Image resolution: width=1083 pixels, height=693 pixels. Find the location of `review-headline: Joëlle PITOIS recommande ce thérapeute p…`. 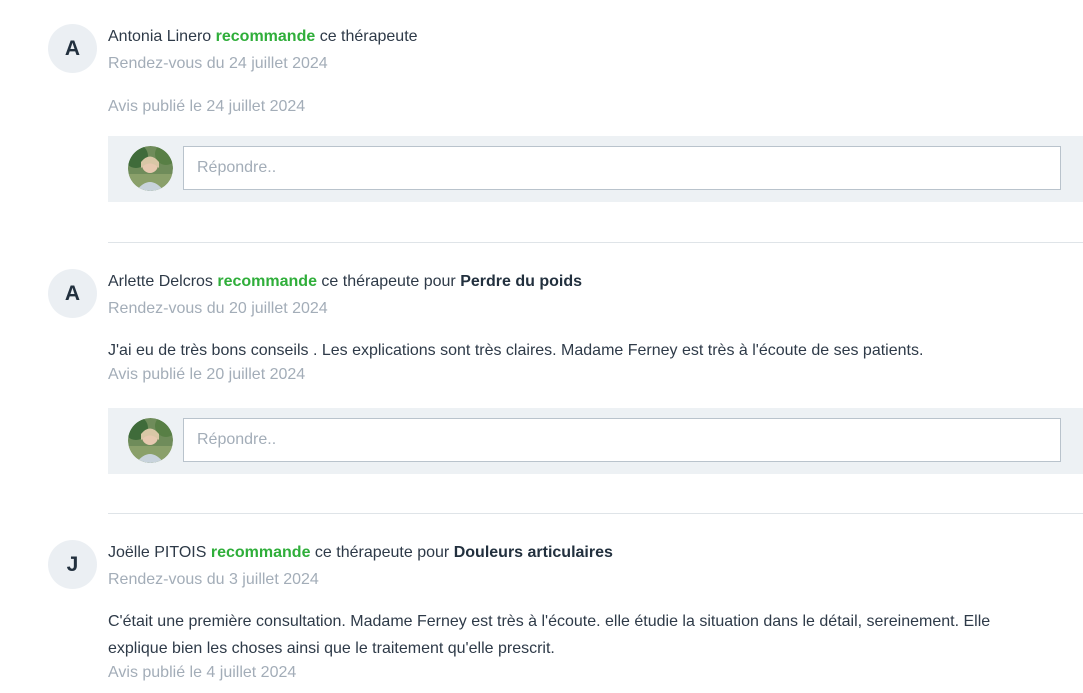

review-headline: Joëlle PITOIS recommande ce thérapeute p… is located at coordinates (590, 553).